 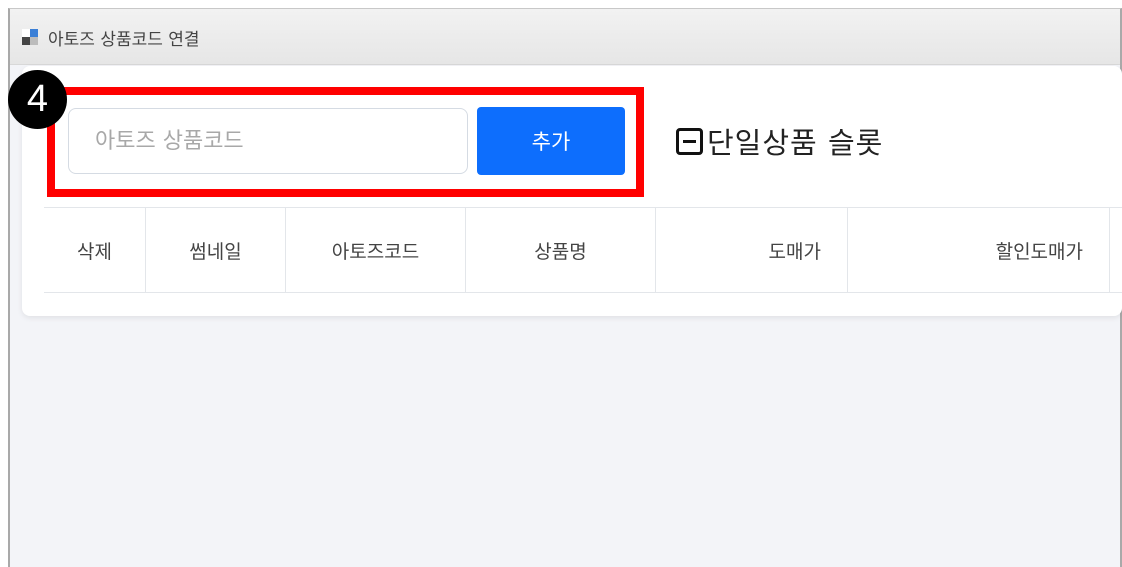 What do you see at coordinates (979, 250) in the screenshot?
I see `column-header-discount-wholesale-price: 할인도매가` at bounding box center [979, 250].